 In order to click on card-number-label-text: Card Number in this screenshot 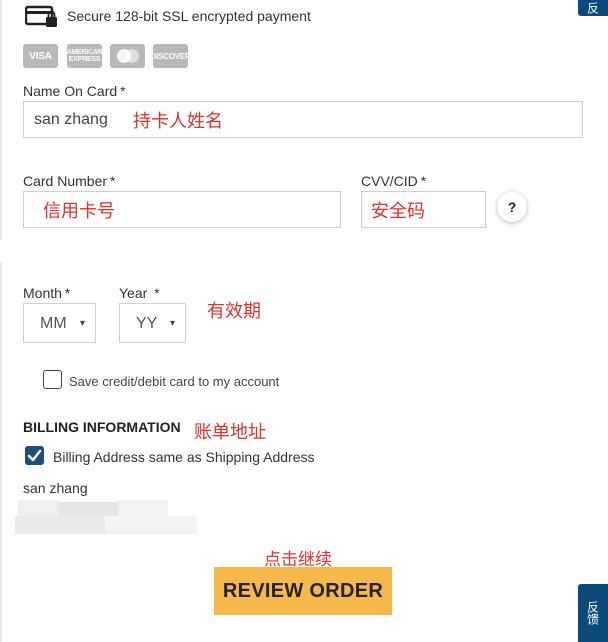, I will do `click(65, 181)`.